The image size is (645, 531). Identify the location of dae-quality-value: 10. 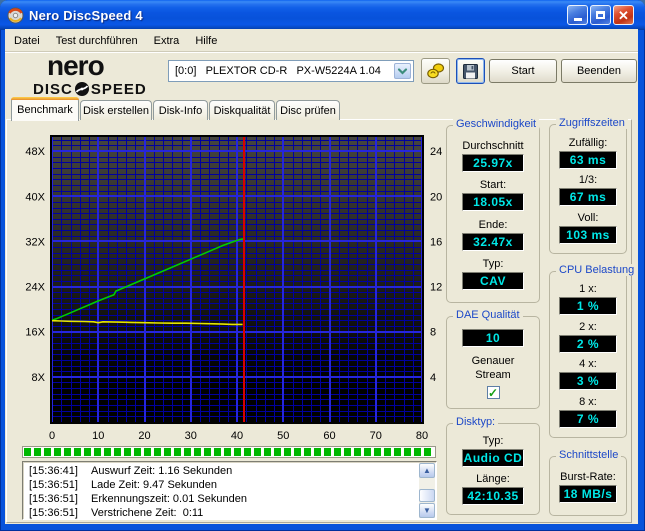
(493, 338).